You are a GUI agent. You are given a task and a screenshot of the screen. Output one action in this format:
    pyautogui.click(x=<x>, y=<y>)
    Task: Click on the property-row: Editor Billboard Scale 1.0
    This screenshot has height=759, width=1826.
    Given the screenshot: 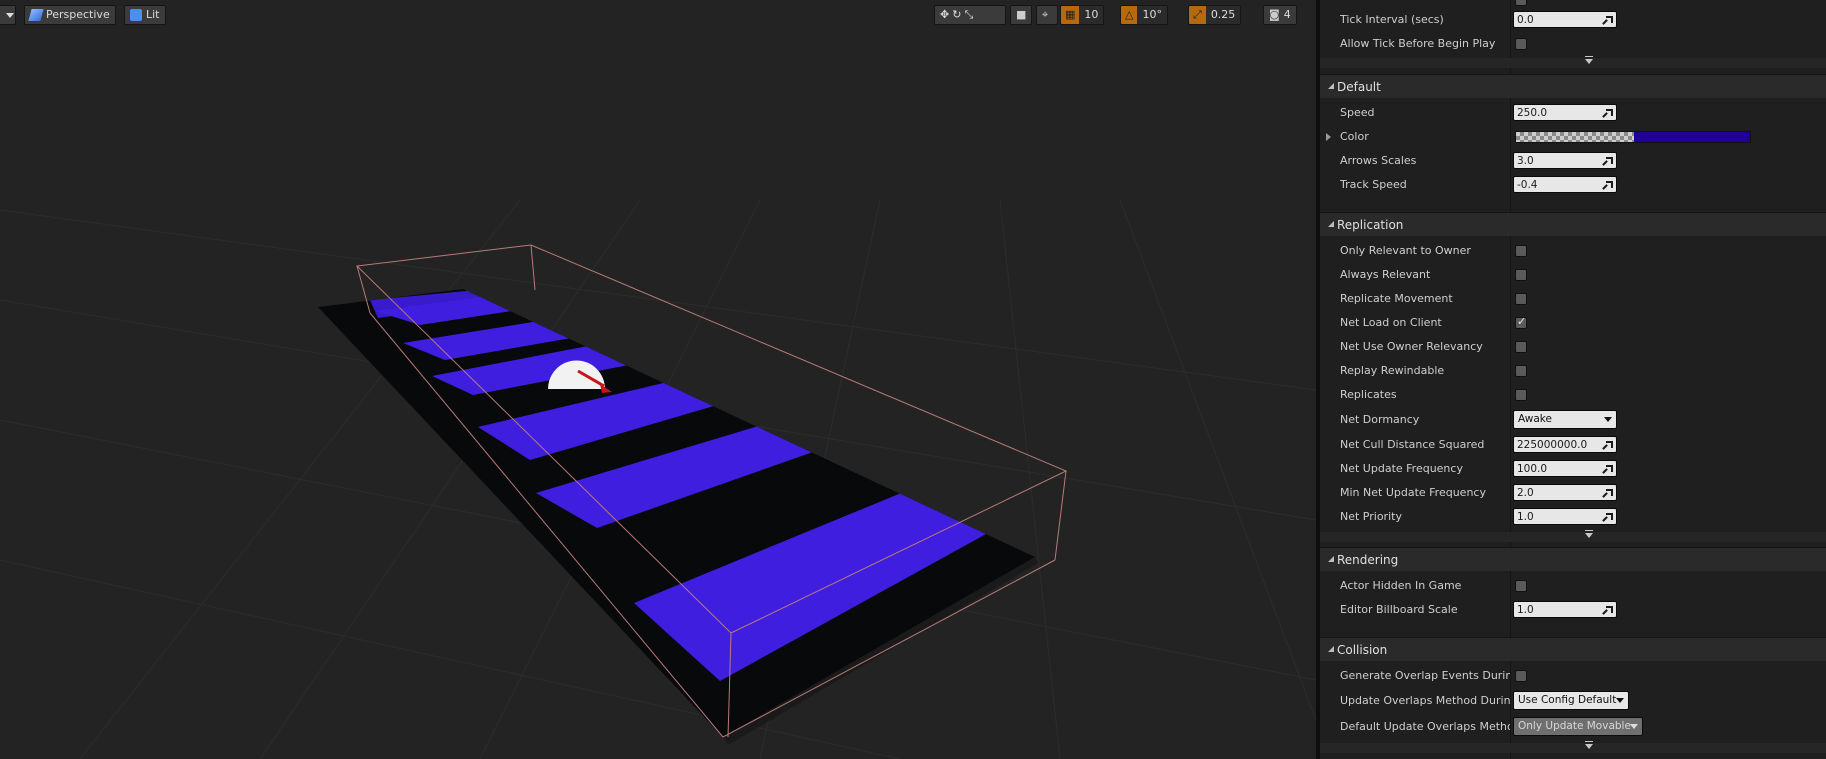 What is the action you would take?
    pyautogui.click(x=1573, y=610)
    